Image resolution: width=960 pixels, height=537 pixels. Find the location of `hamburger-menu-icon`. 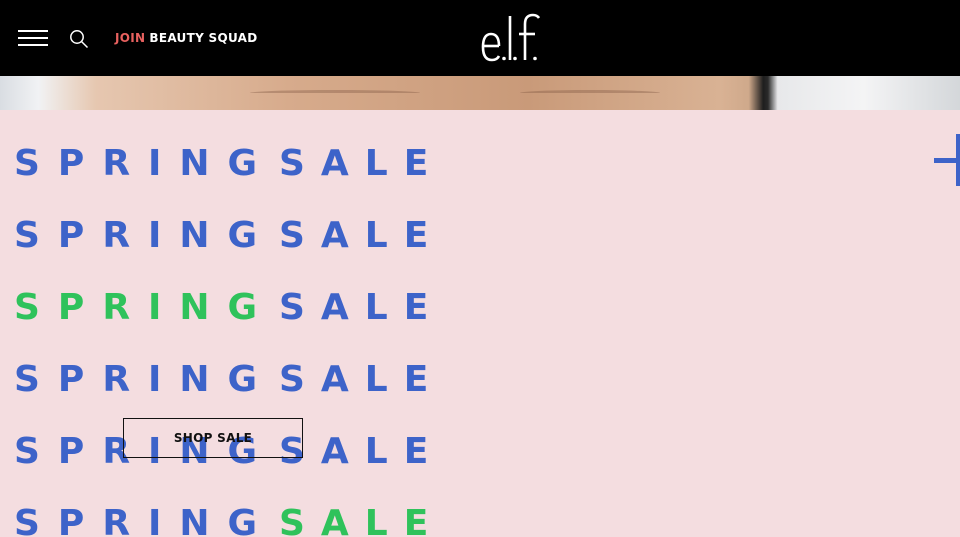

hamburger-menu-icon is located at coordinates (33, 39).